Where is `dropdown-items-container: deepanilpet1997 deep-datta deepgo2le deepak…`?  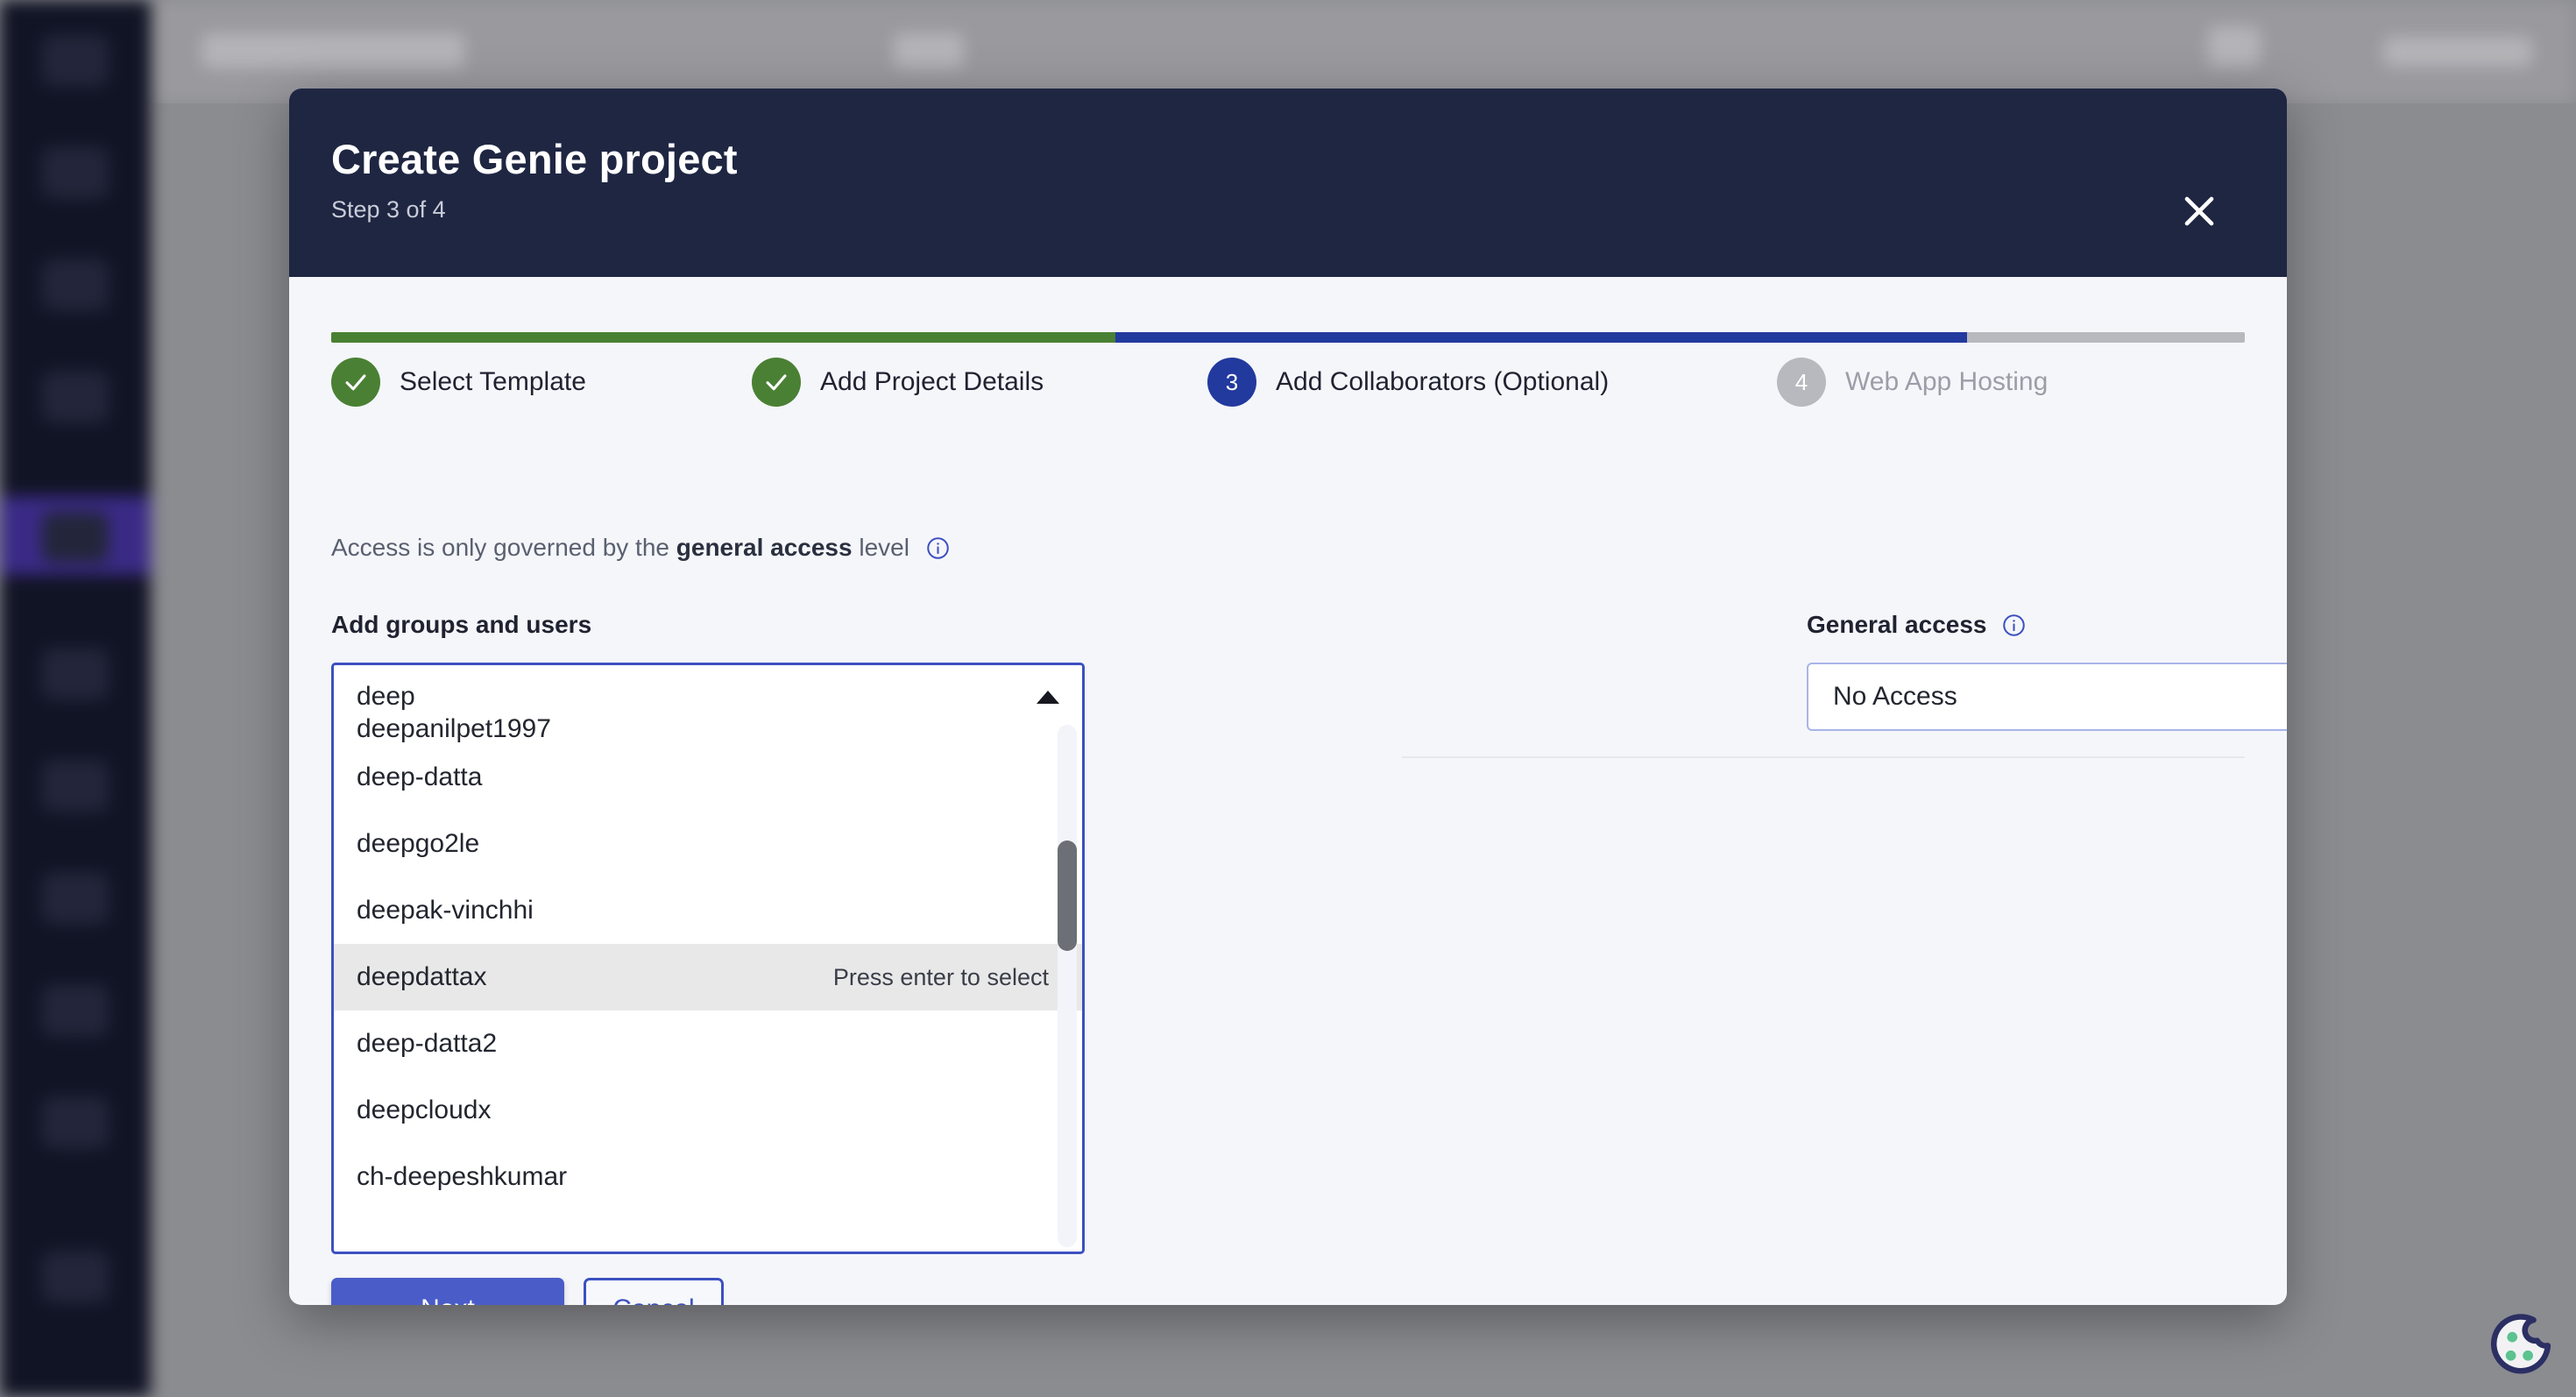 dropdown-items-container: deepanilpet1997 deep-datta deepgo2le deepak… is located at coordinates (708, 985).